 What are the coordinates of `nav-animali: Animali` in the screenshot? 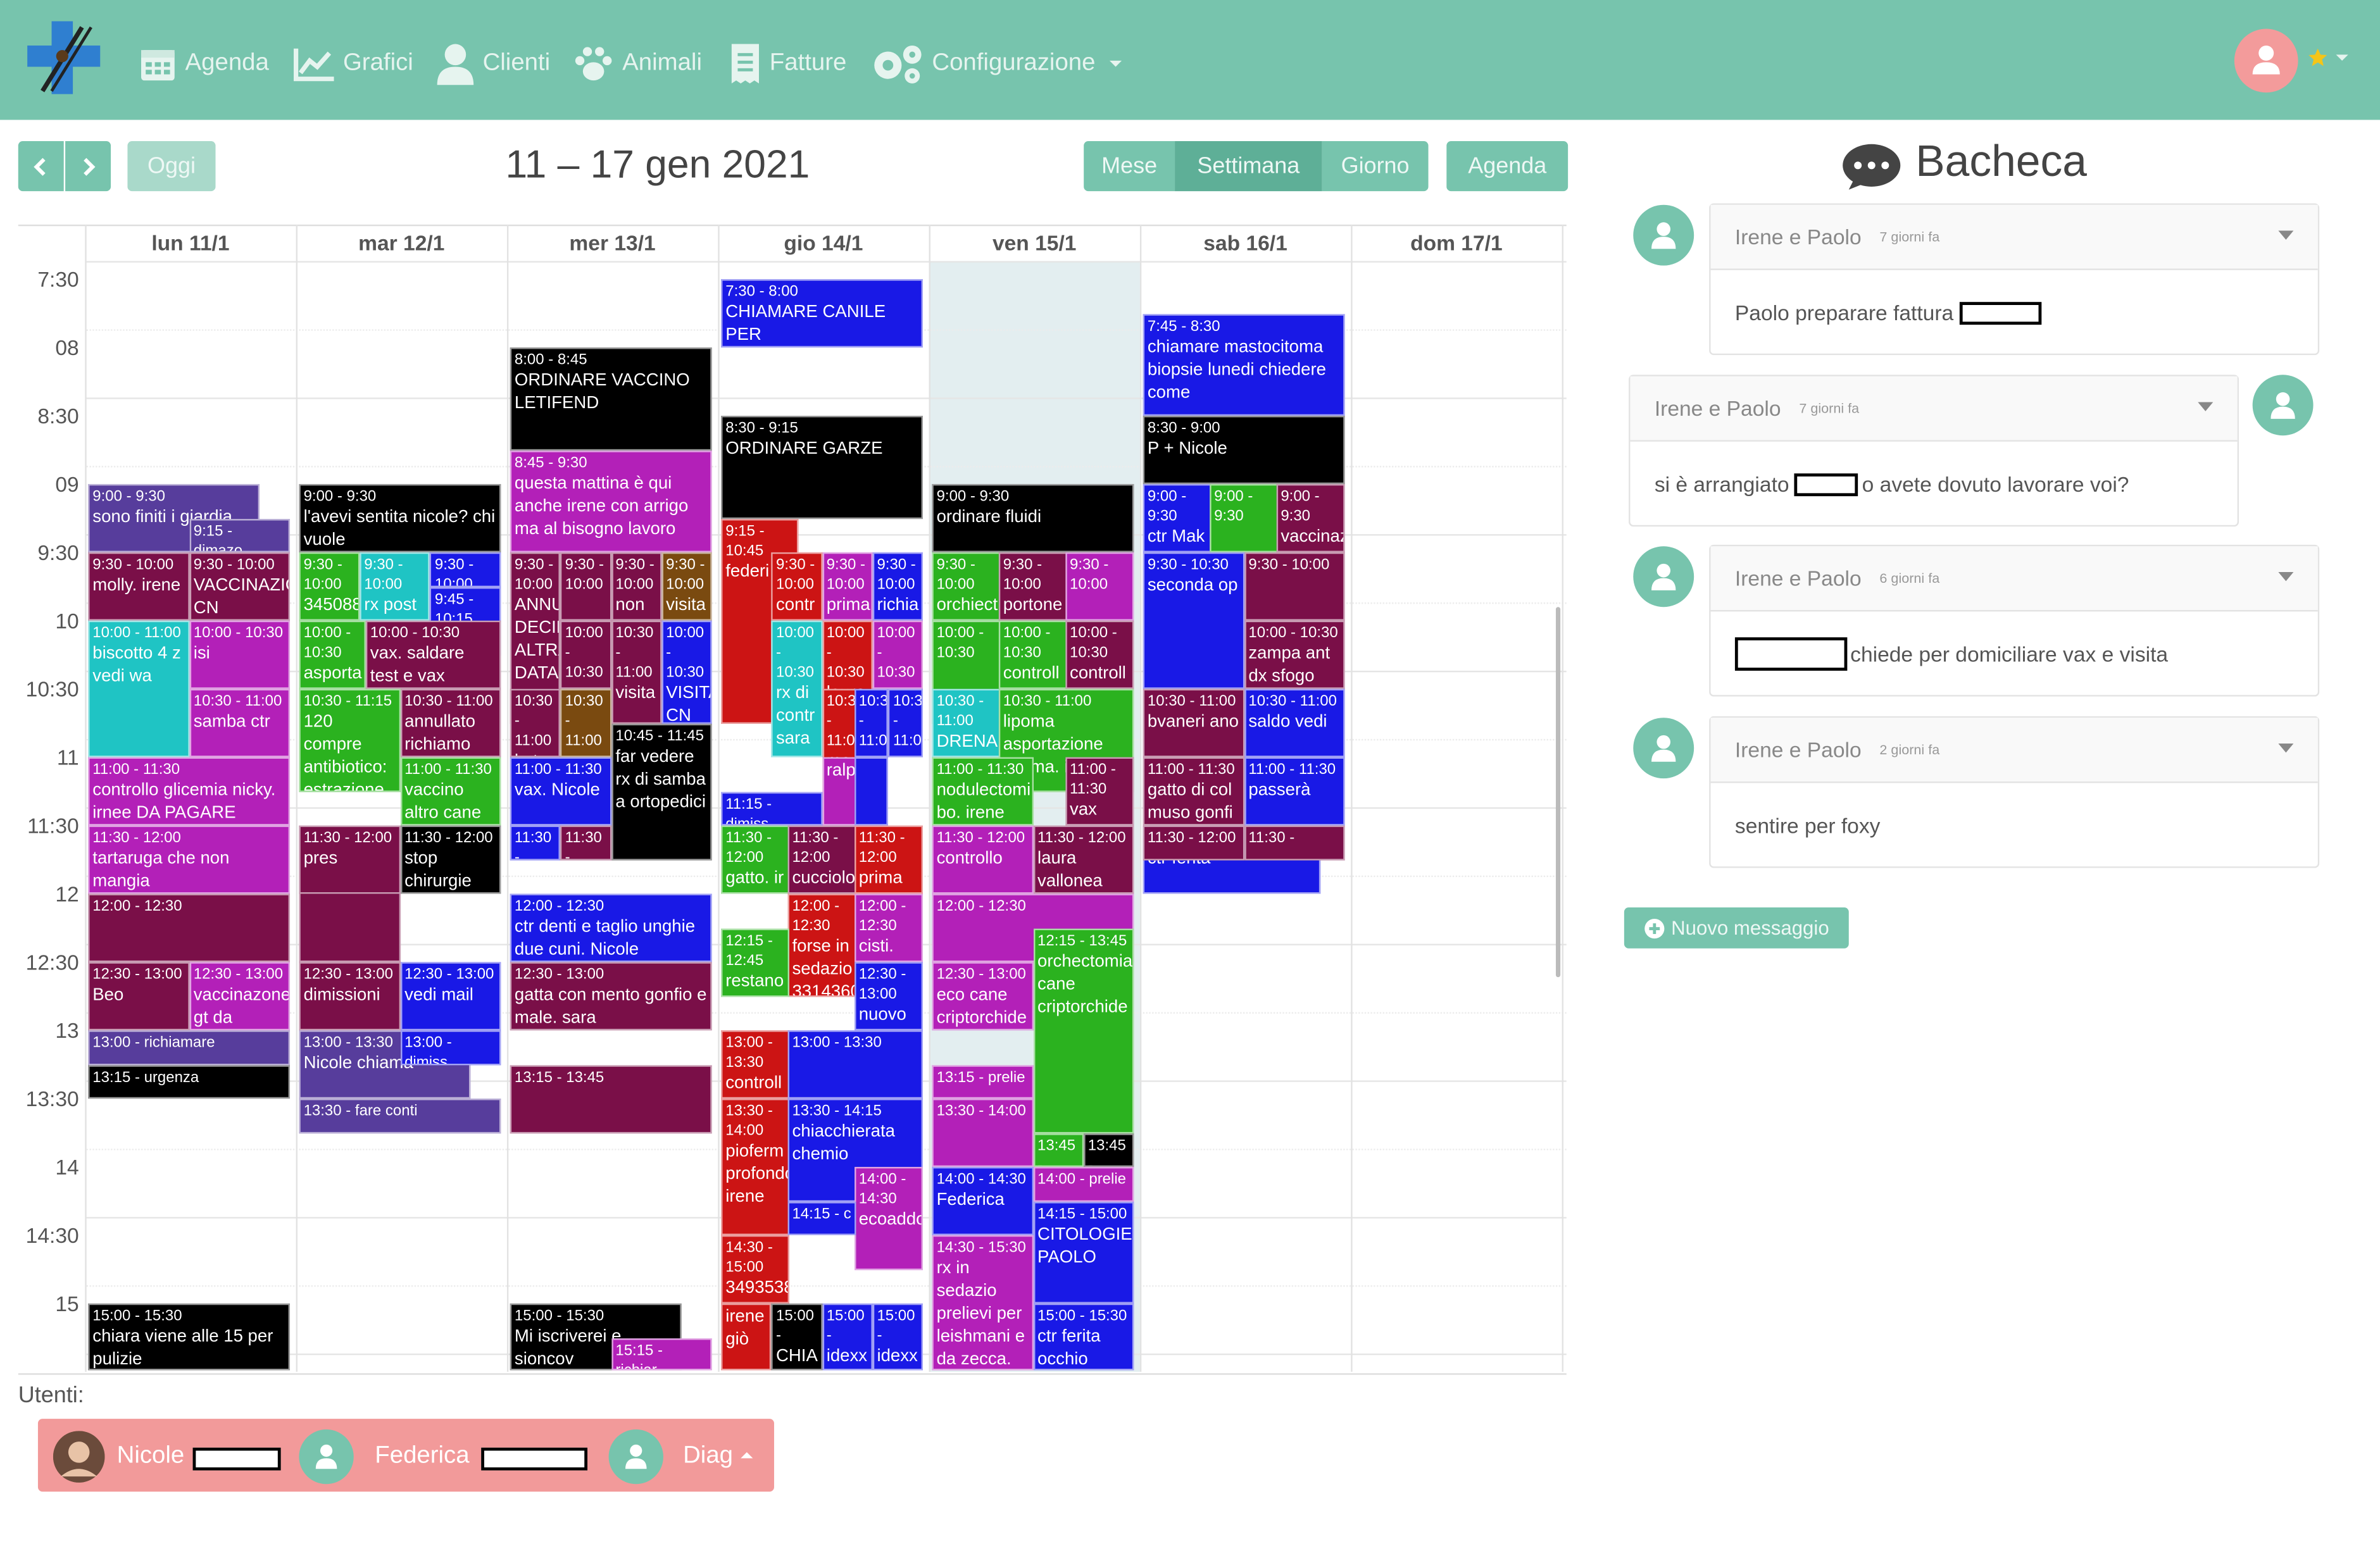 It's located at (636, 64).